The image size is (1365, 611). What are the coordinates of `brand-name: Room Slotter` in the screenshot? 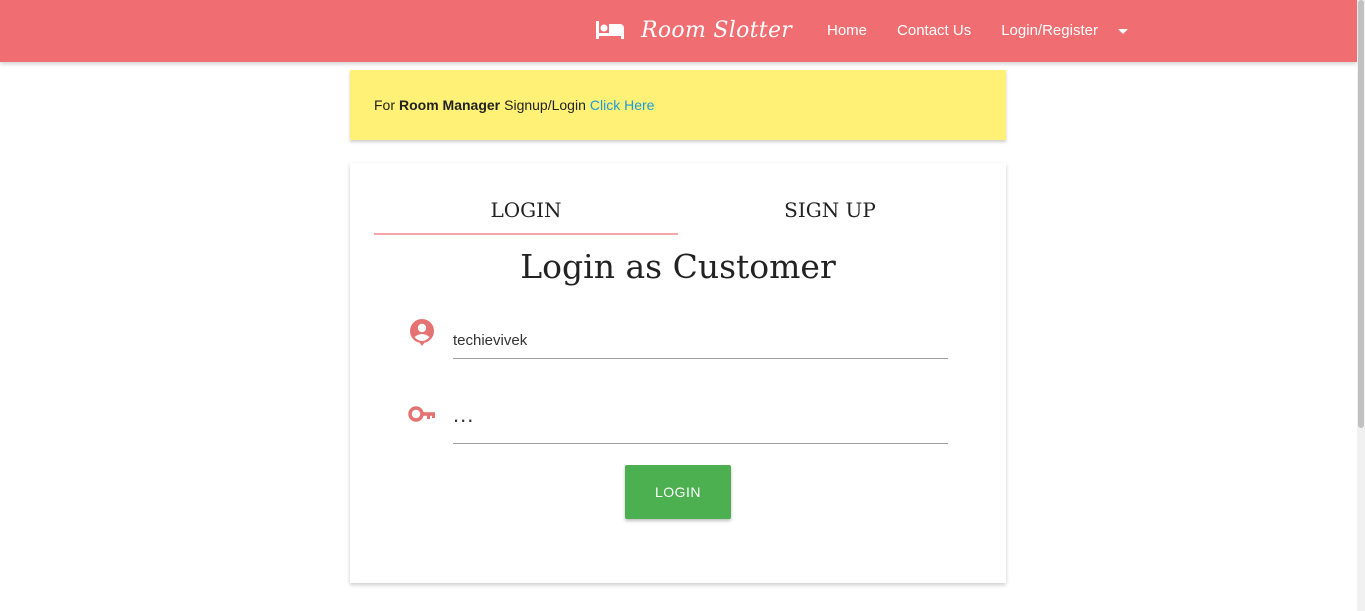 It's located at (716, 30).